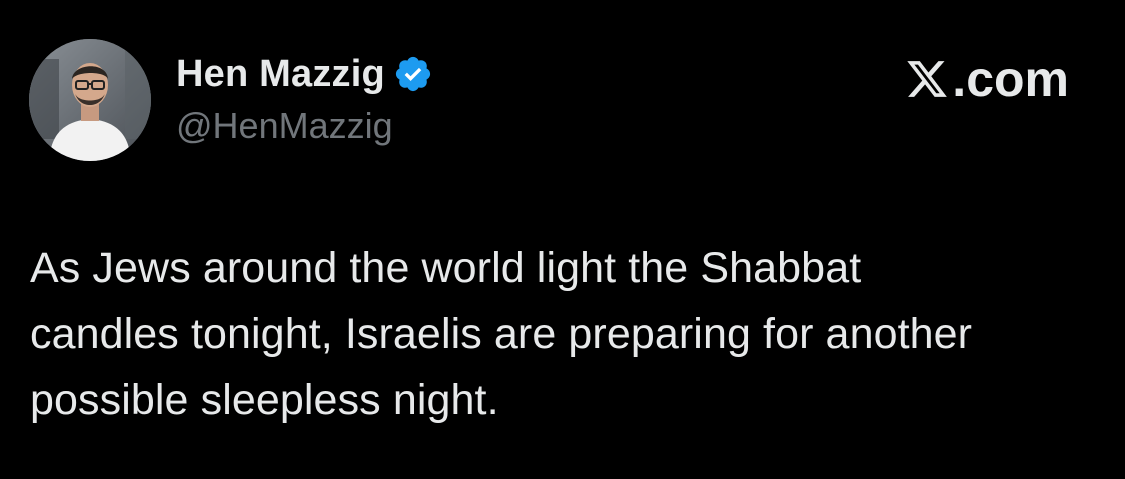 The image size is (1125, 479). I want to click on author-name-row: Hen Mazzig, so click(304, 74).